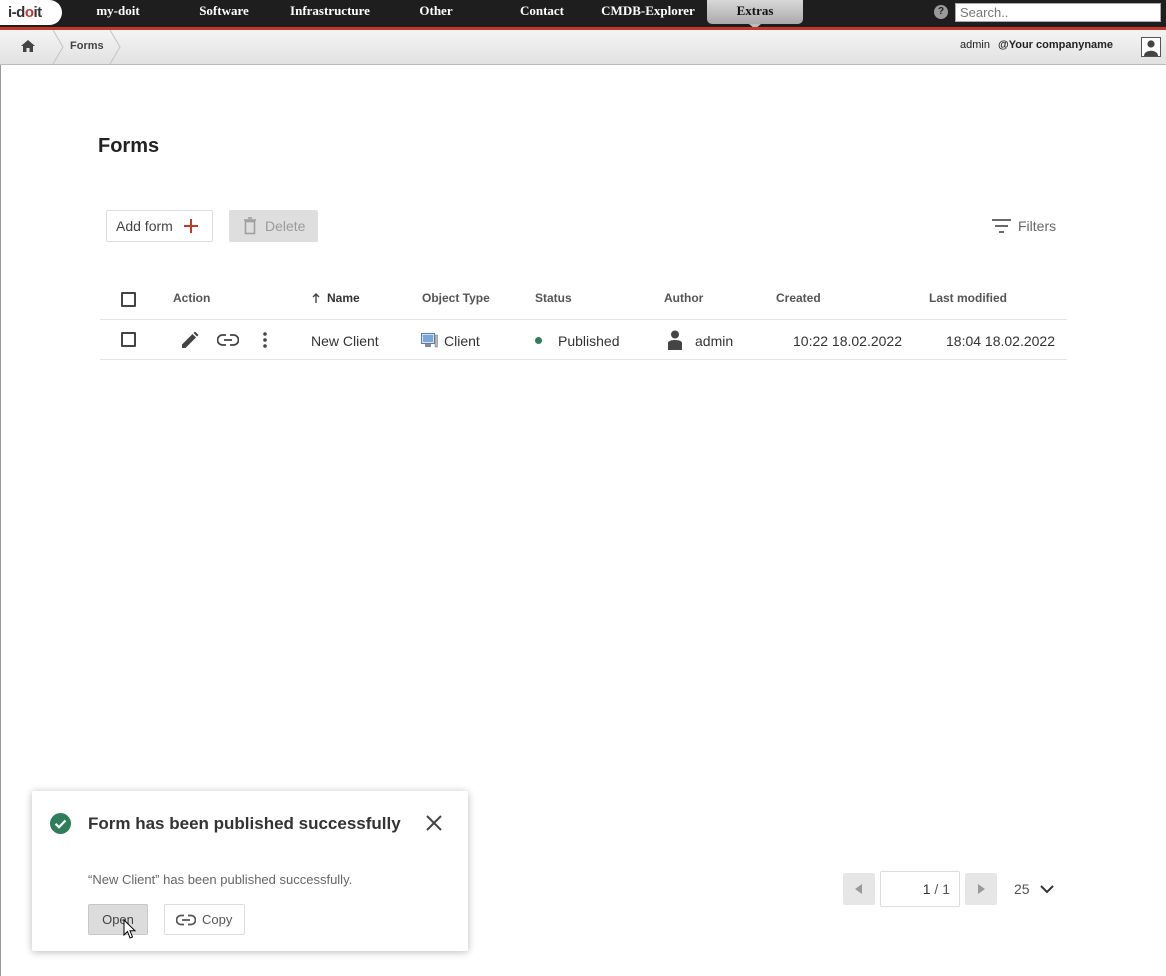  I want to click on add-form-button: Add form, so click(159, 226).